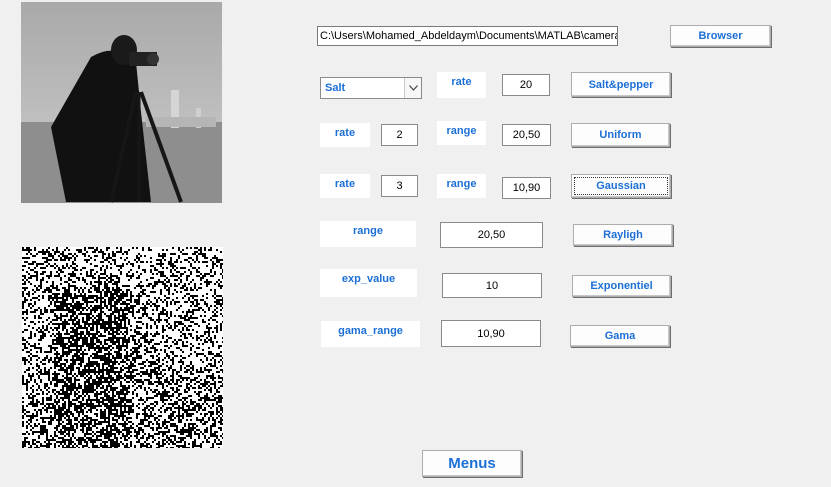 The image size is (831, 487). I want to click on rayligh-range-label: range, so click(368, 234).